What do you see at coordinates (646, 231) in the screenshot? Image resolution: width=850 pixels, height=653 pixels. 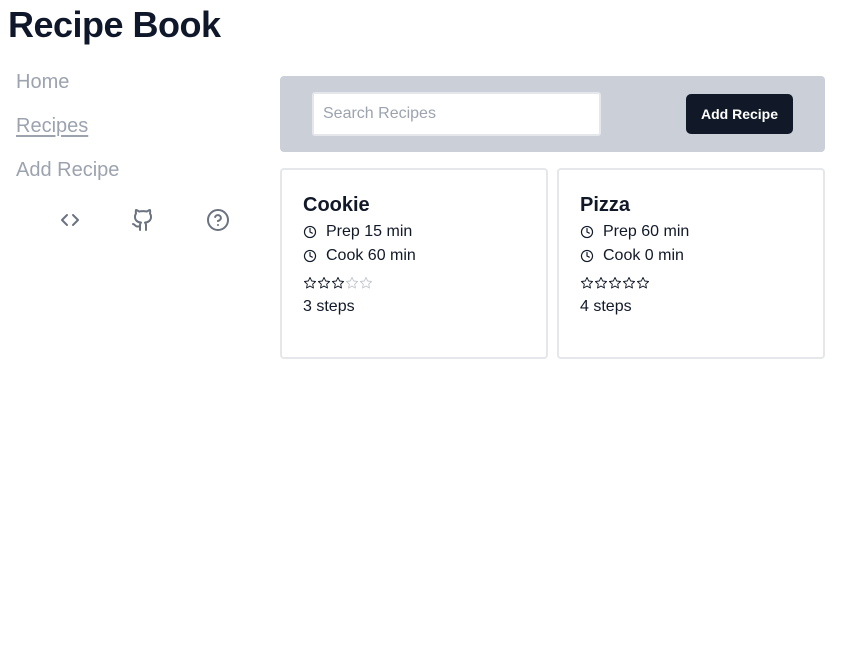 I see `prep-time: Prep 60 min` at bounding box center [646, 231].